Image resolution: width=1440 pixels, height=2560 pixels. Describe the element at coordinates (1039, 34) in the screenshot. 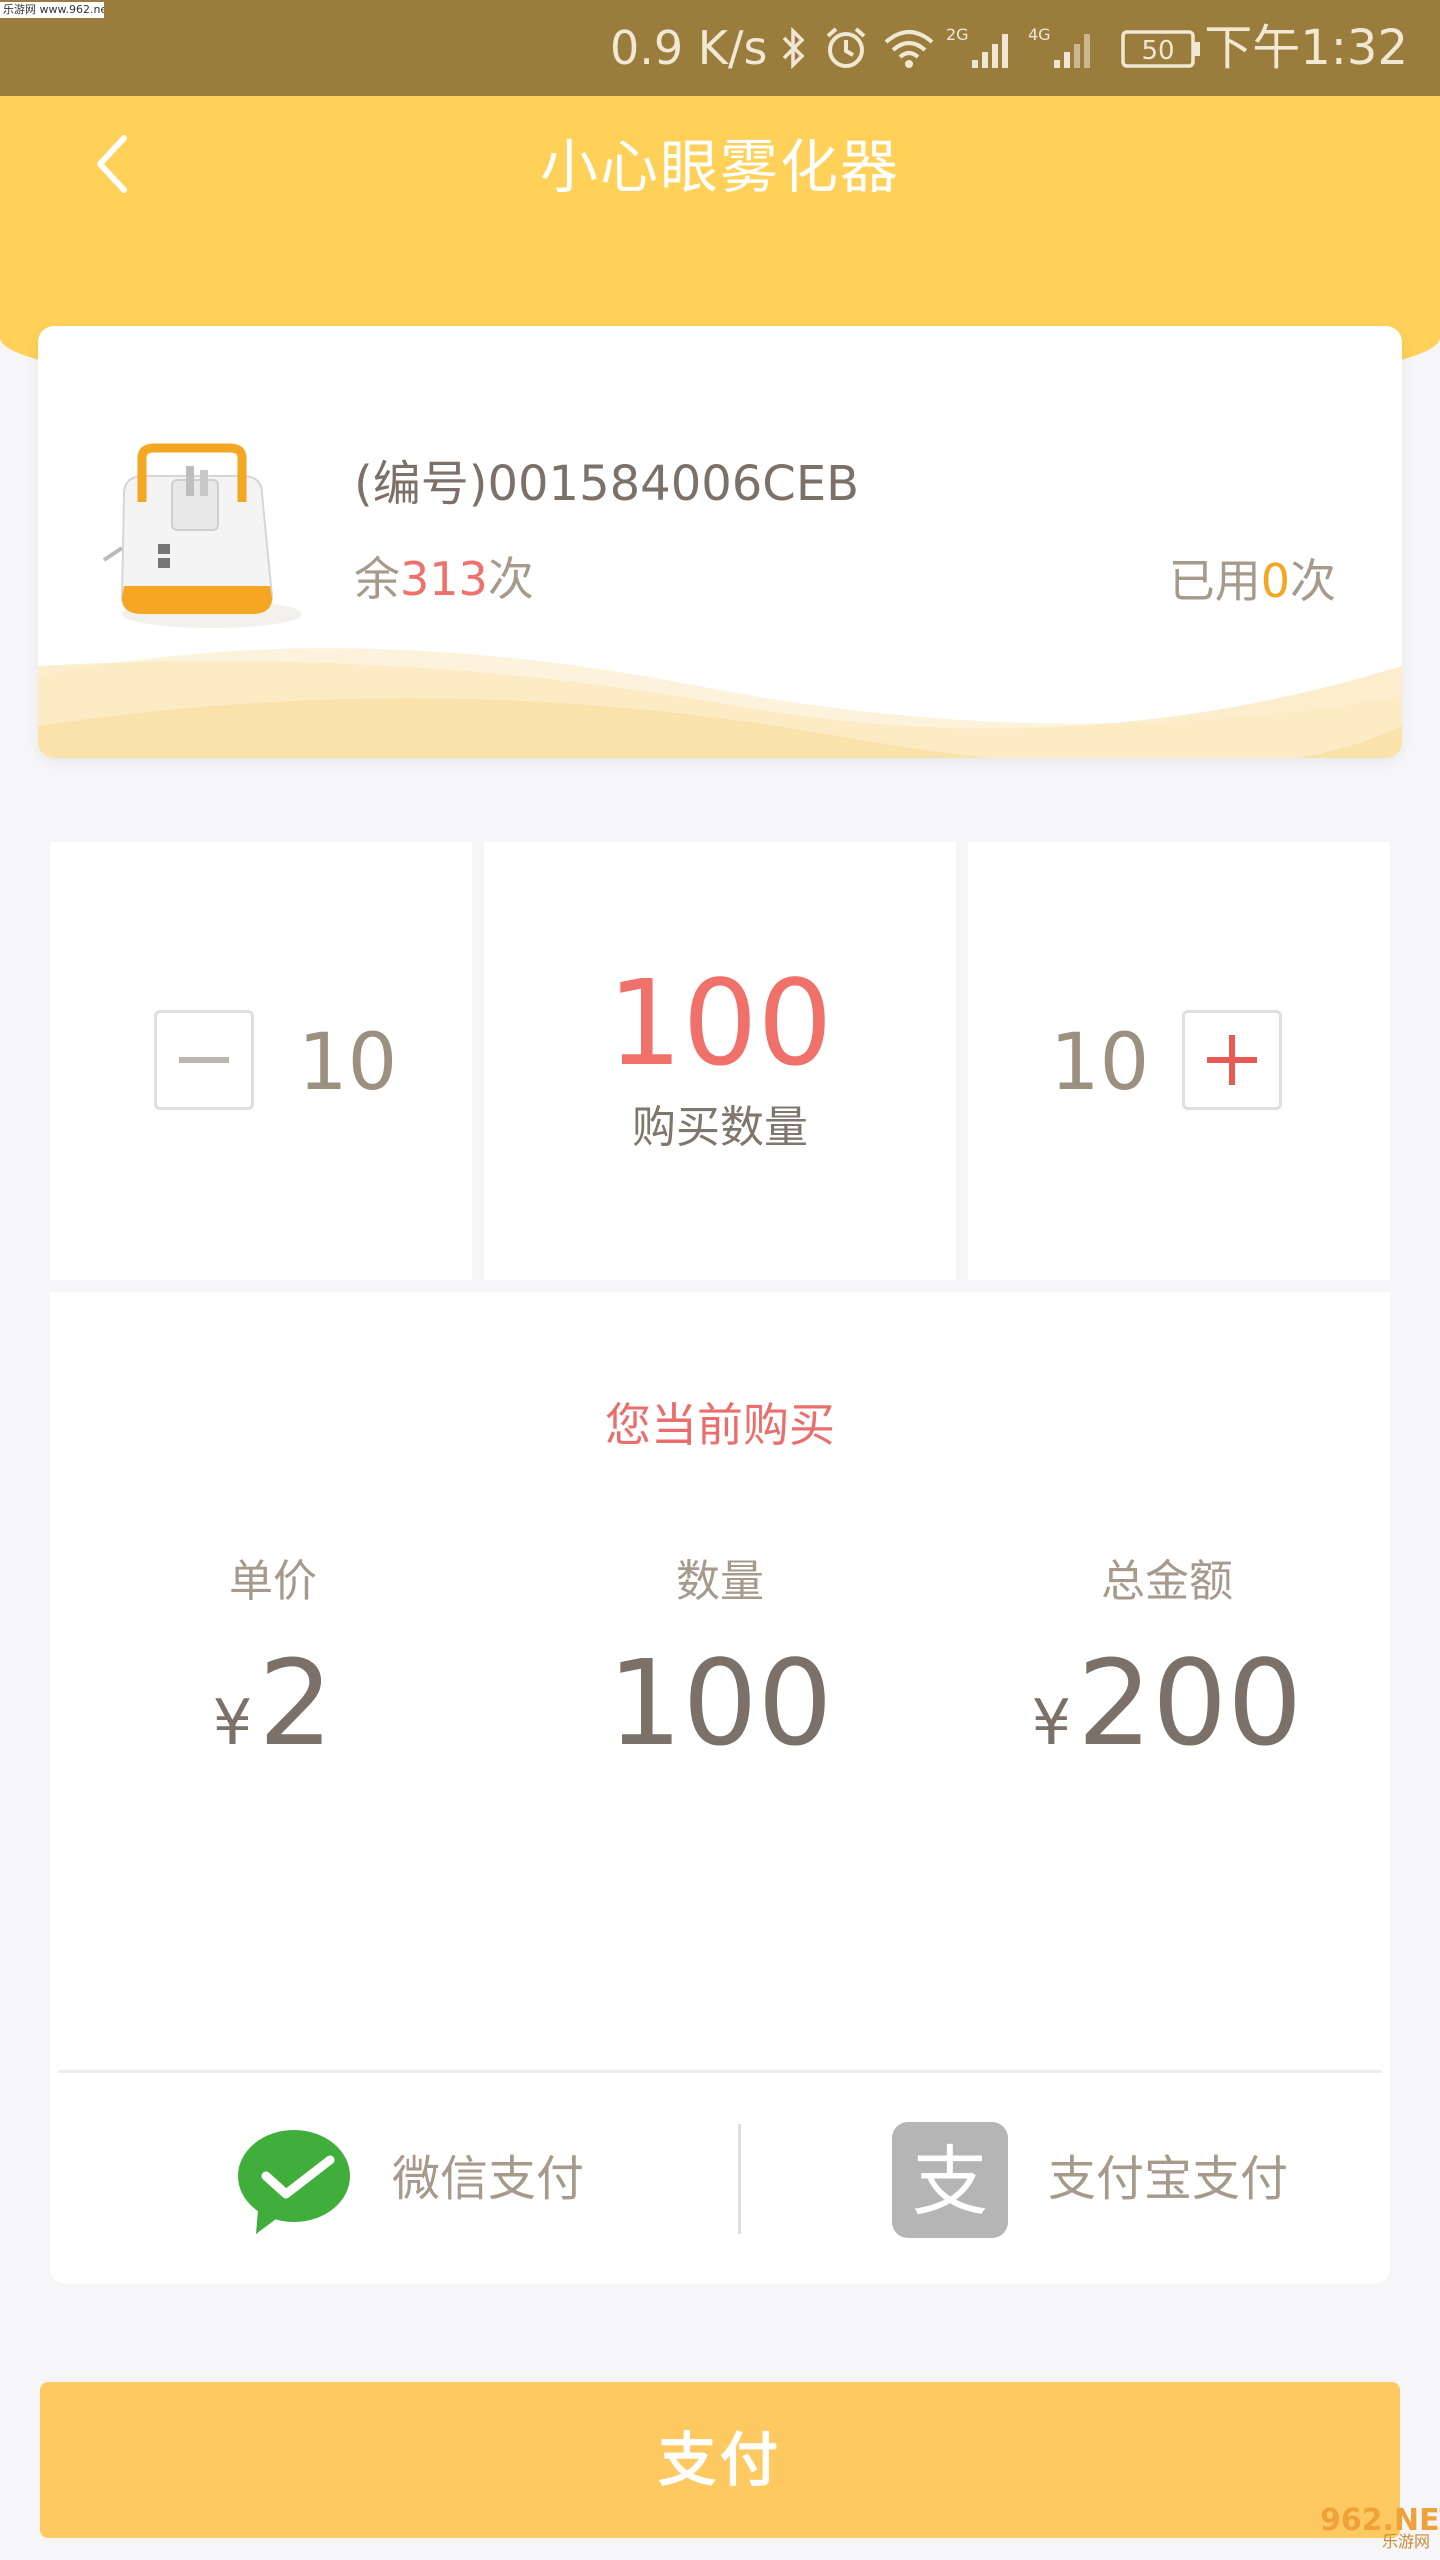

I see `svg-text: 4G` at that location.